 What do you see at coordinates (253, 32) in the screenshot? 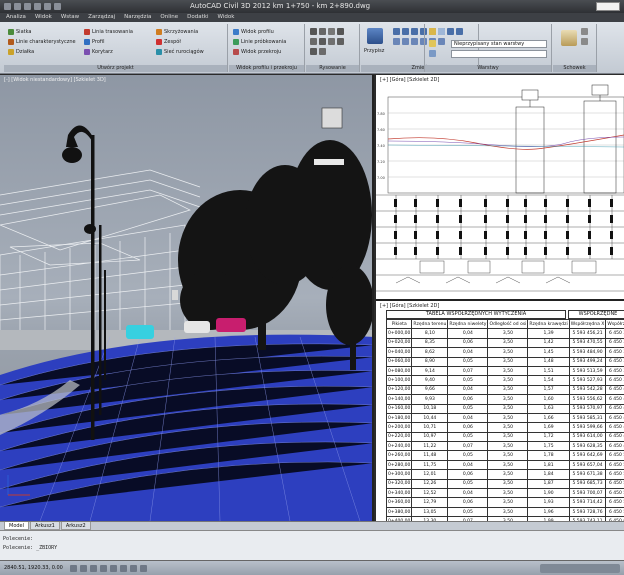
I see `ribbon-widok-profilu: Widok profilu` at bounding box center [253, 32].